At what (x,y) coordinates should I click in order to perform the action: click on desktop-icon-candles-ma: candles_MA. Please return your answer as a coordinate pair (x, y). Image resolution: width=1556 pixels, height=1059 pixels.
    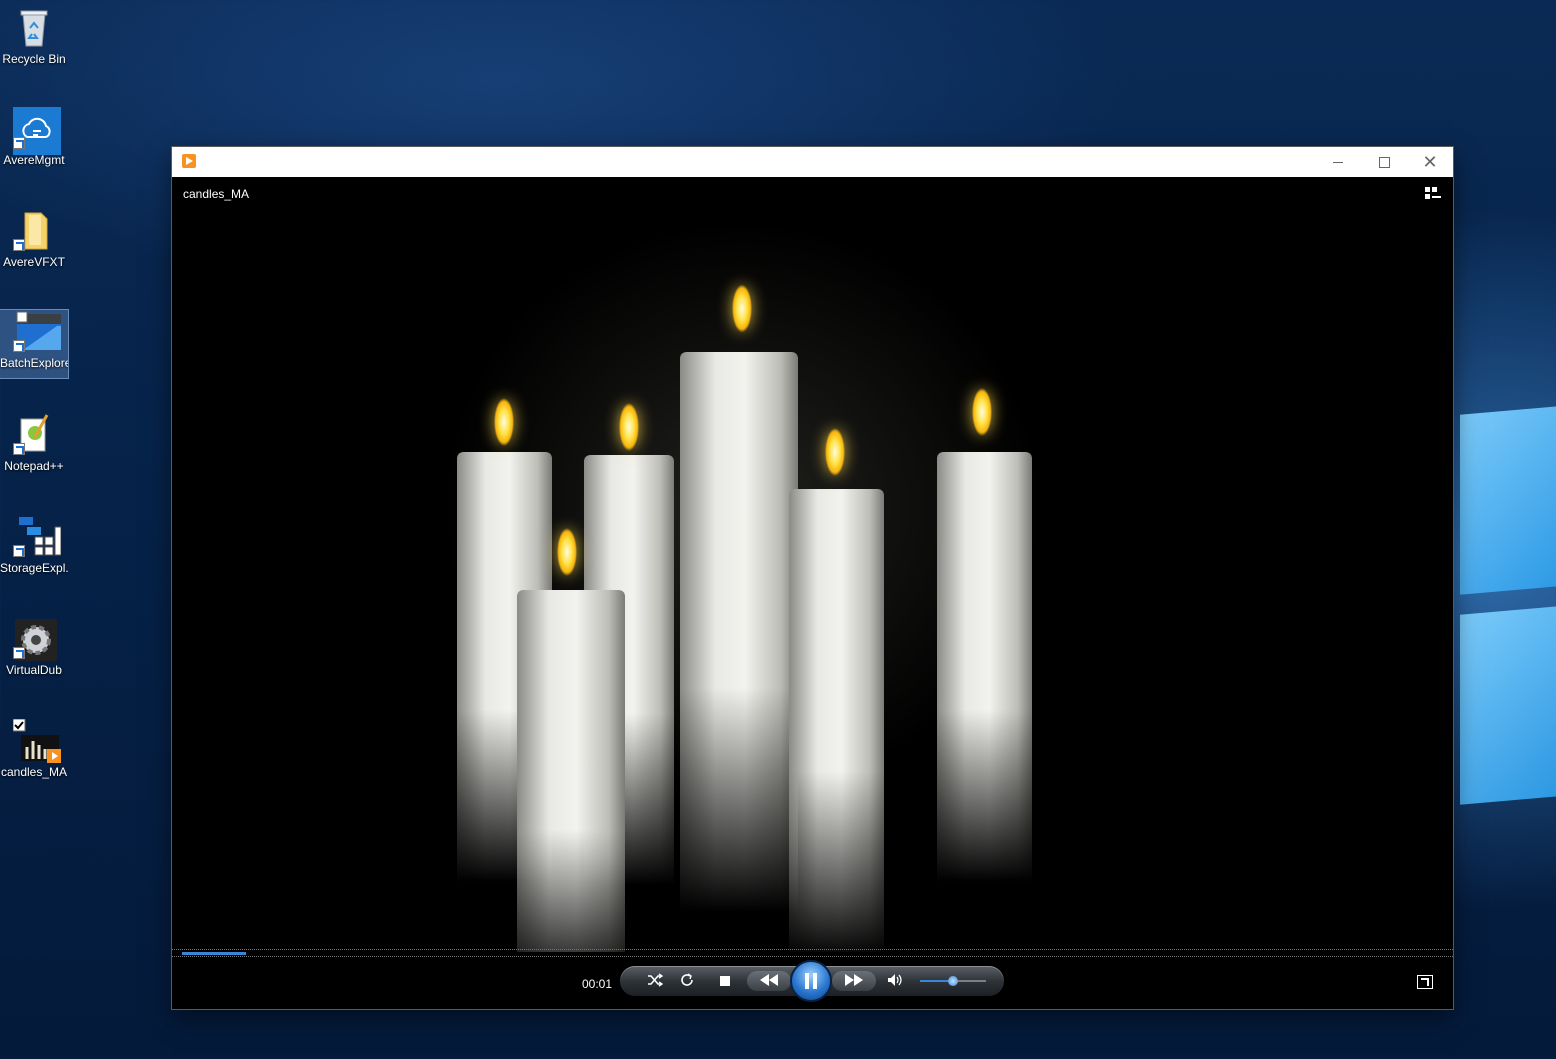
    Looking at the image, I should click on (34, 748).